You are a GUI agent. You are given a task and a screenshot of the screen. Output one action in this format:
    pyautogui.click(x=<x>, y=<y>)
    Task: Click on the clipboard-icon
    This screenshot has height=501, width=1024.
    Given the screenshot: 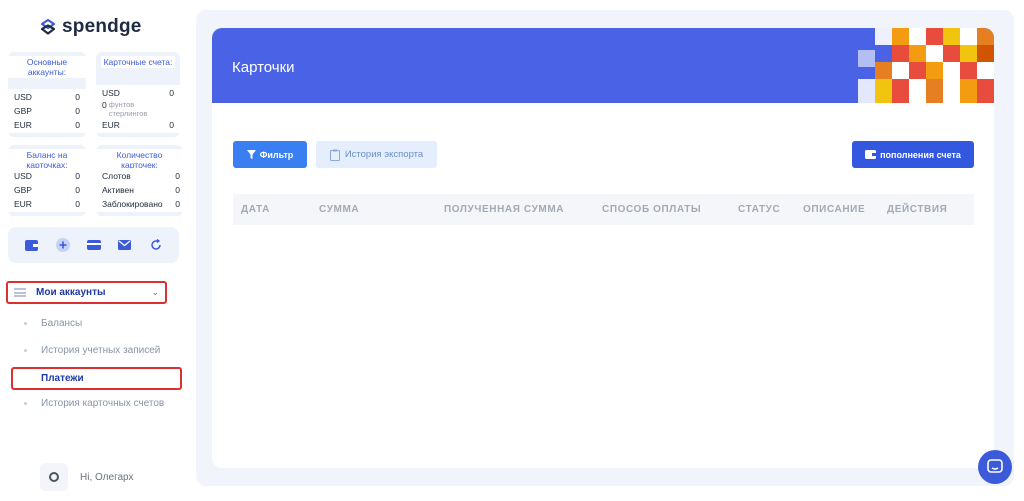 What is the action you would take?
    pyautogui.click(x=334, y=155)
    